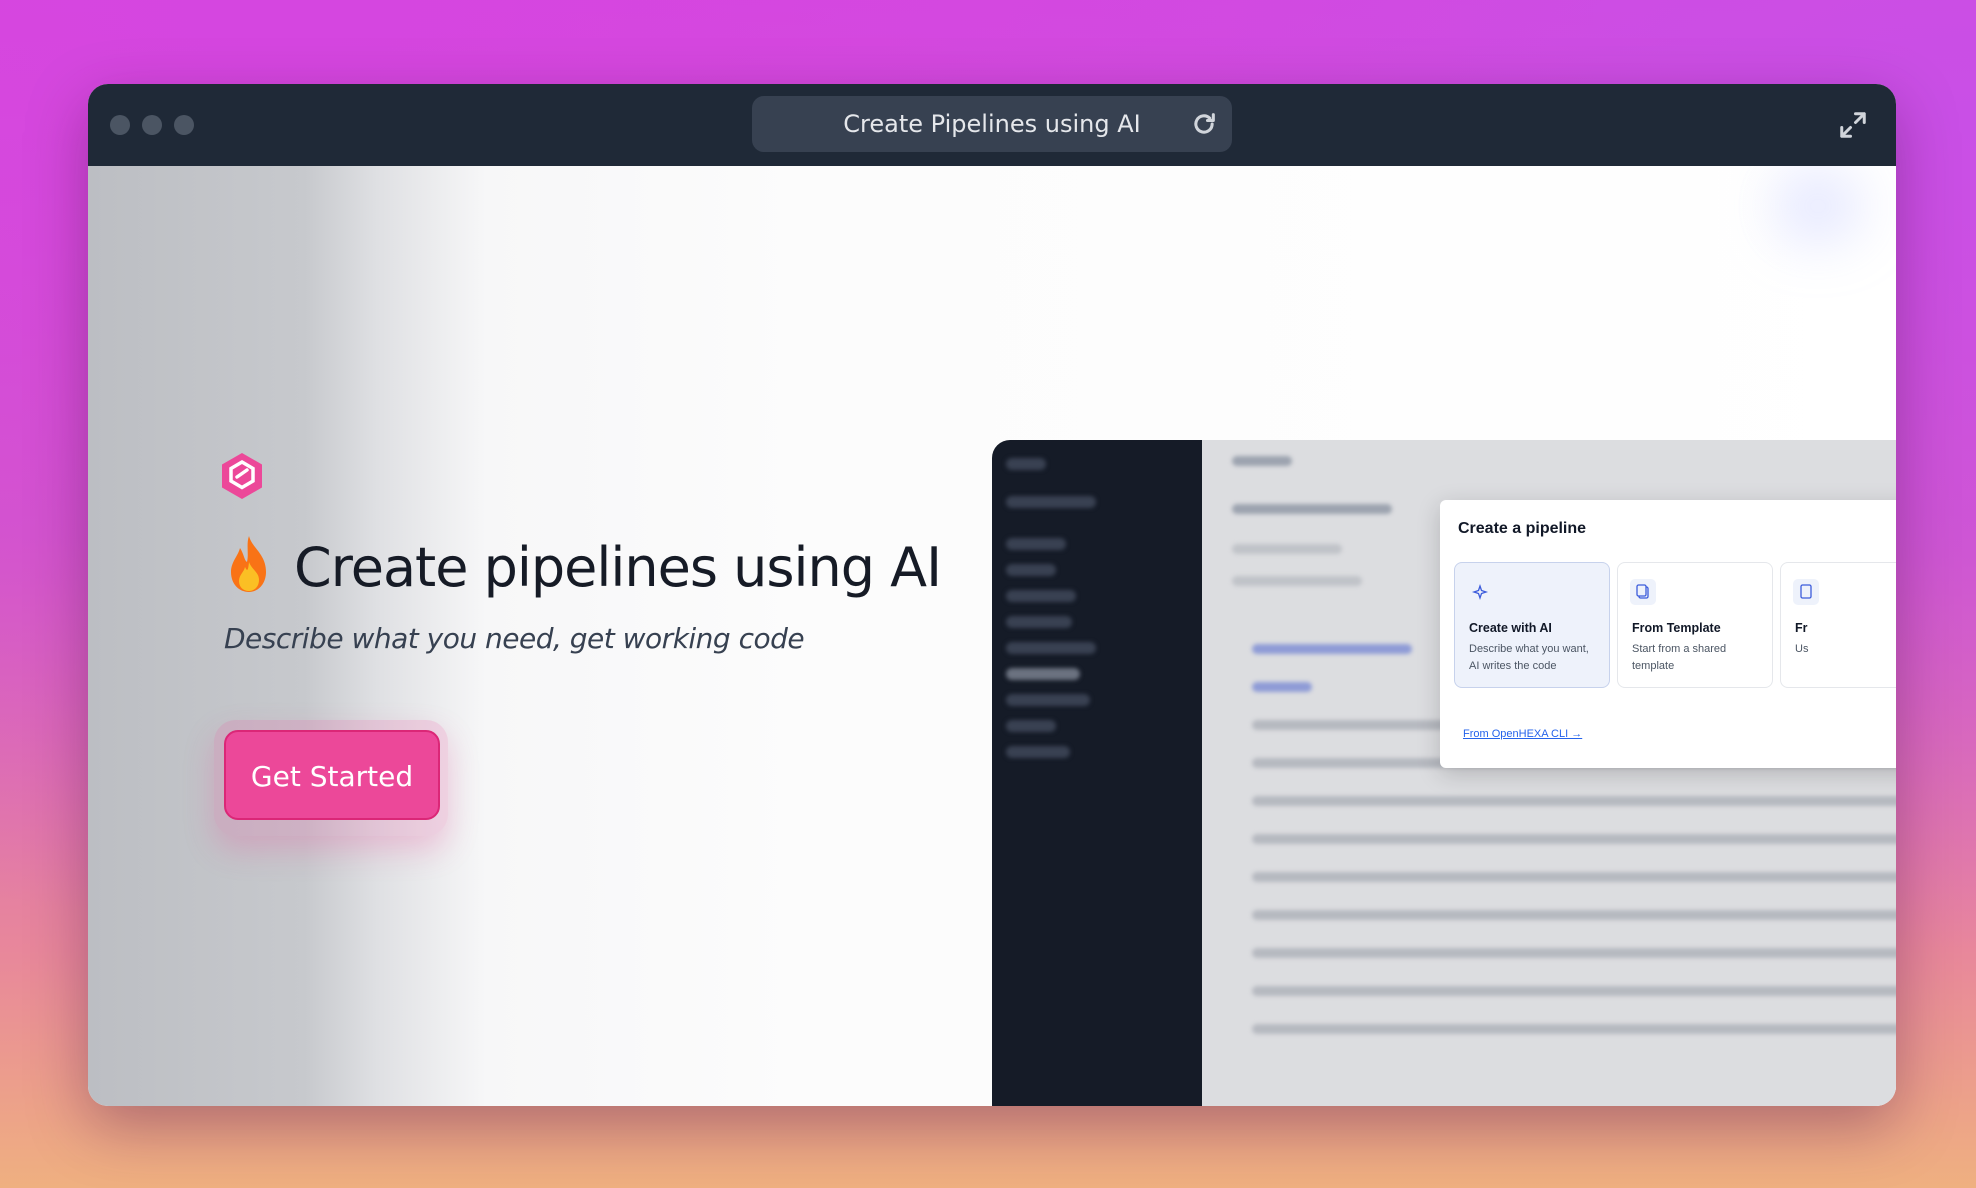 The width and height of the screenshot is (1976, 1188). I want to click on reload-icon, so click(1204, 124).